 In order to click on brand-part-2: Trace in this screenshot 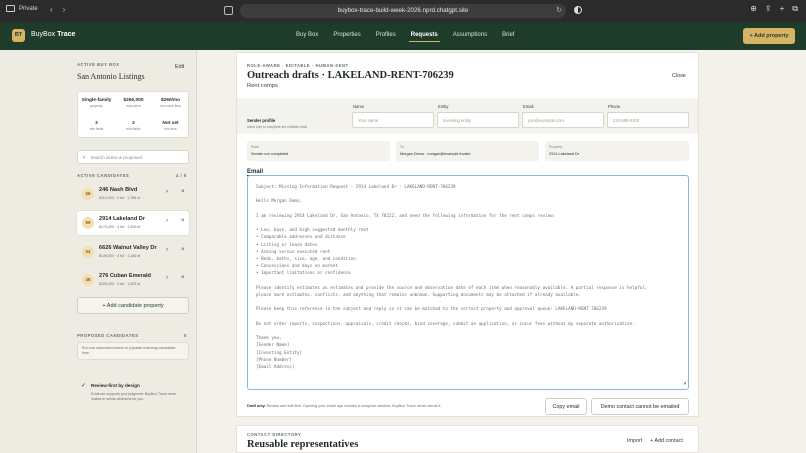, I will do `click(66, 34)`.